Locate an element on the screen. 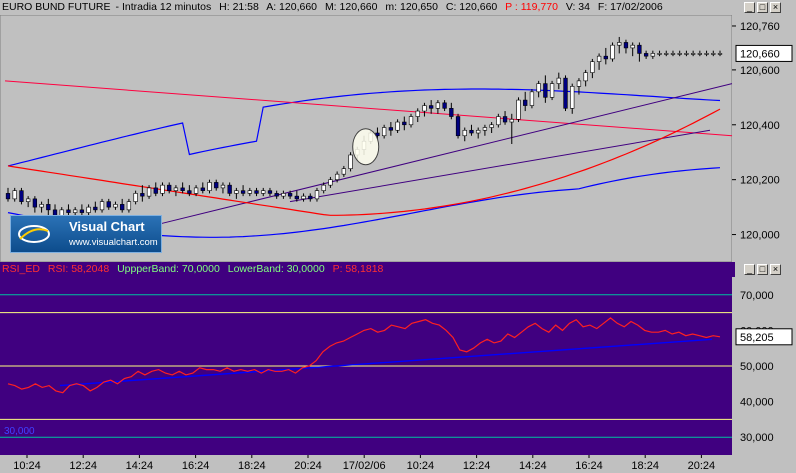 The image size is (796, 473). hour-value: H: 21:58 is located at coordinates (239, 7).